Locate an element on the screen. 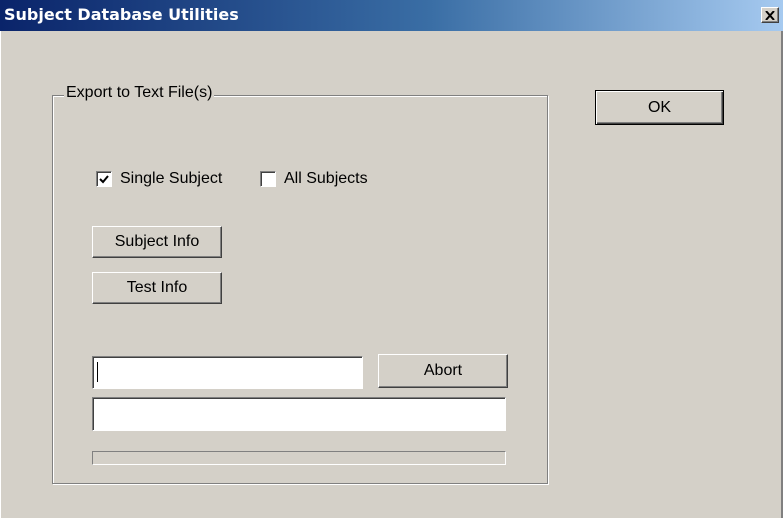 The image size is (783, 518). checkmark-icon is located at coordinates (104, 178).